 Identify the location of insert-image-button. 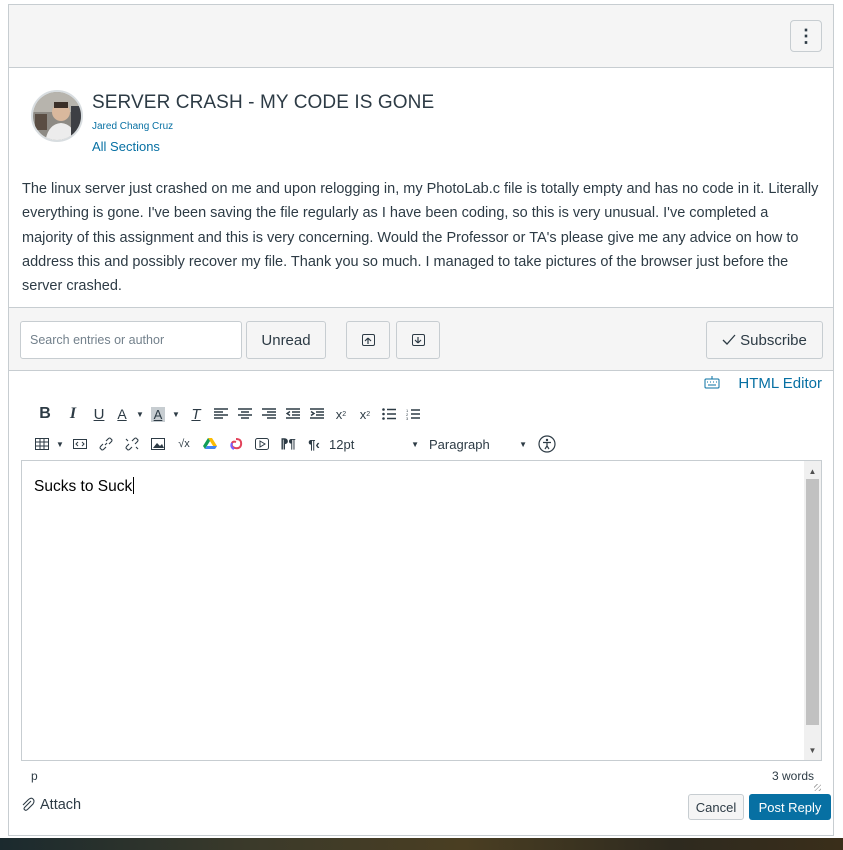
(158, 444).